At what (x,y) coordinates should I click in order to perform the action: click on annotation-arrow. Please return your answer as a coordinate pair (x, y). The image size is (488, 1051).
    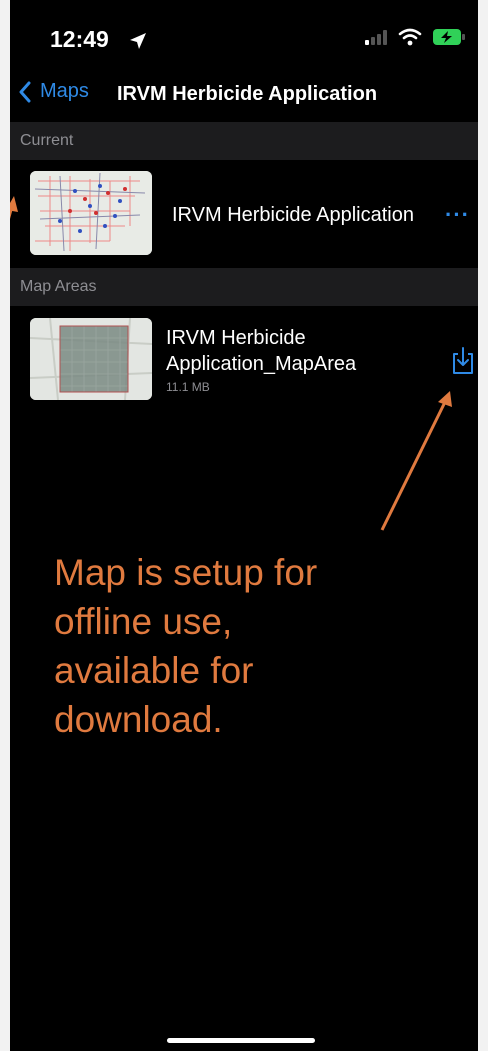
    Looking at the image, I should click on (414, 465).